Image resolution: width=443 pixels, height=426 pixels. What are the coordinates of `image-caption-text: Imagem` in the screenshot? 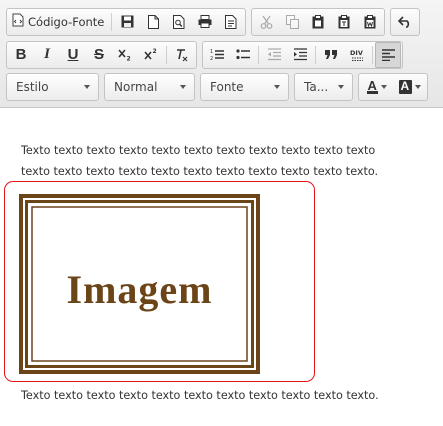 It's located at (140, 289).